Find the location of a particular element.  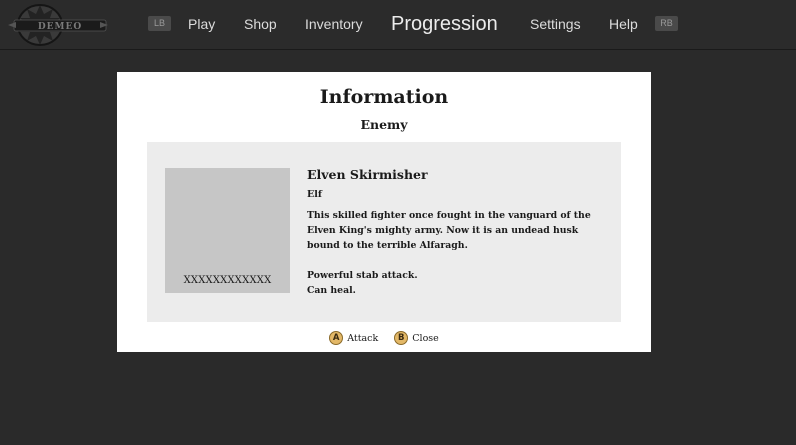

portrait-label: XXXXXXXXXXXX is located at coordinates (227, 280).